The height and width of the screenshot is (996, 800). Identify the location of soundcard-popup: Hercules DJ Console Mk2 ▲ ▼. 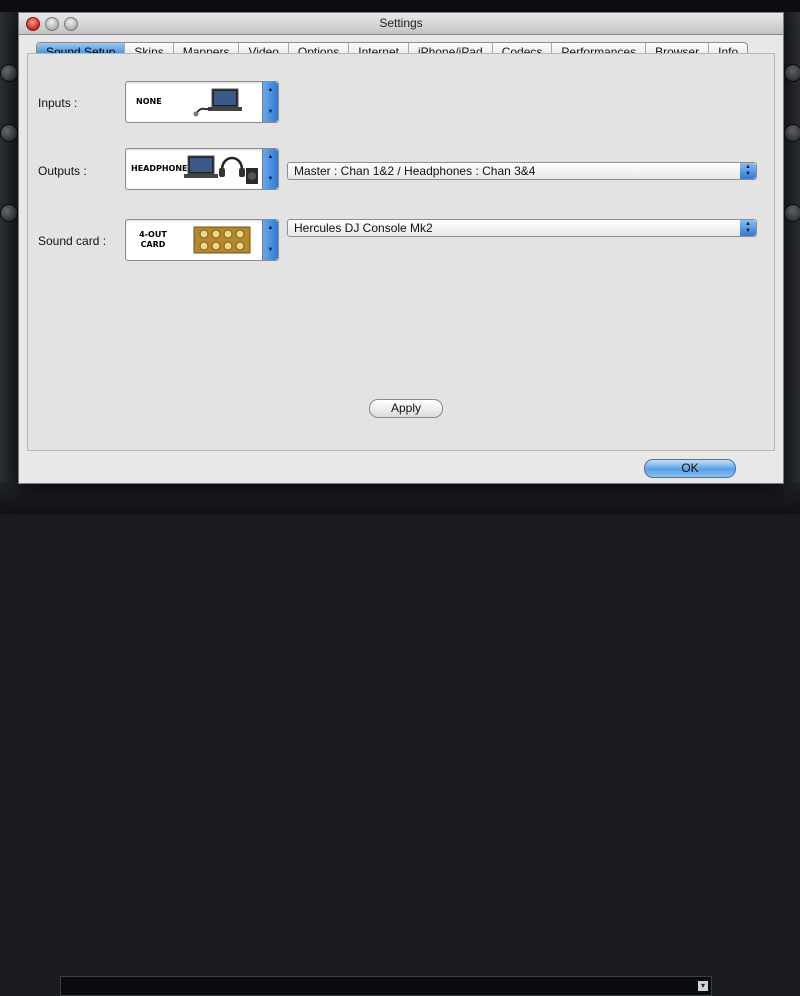
(522, 228).